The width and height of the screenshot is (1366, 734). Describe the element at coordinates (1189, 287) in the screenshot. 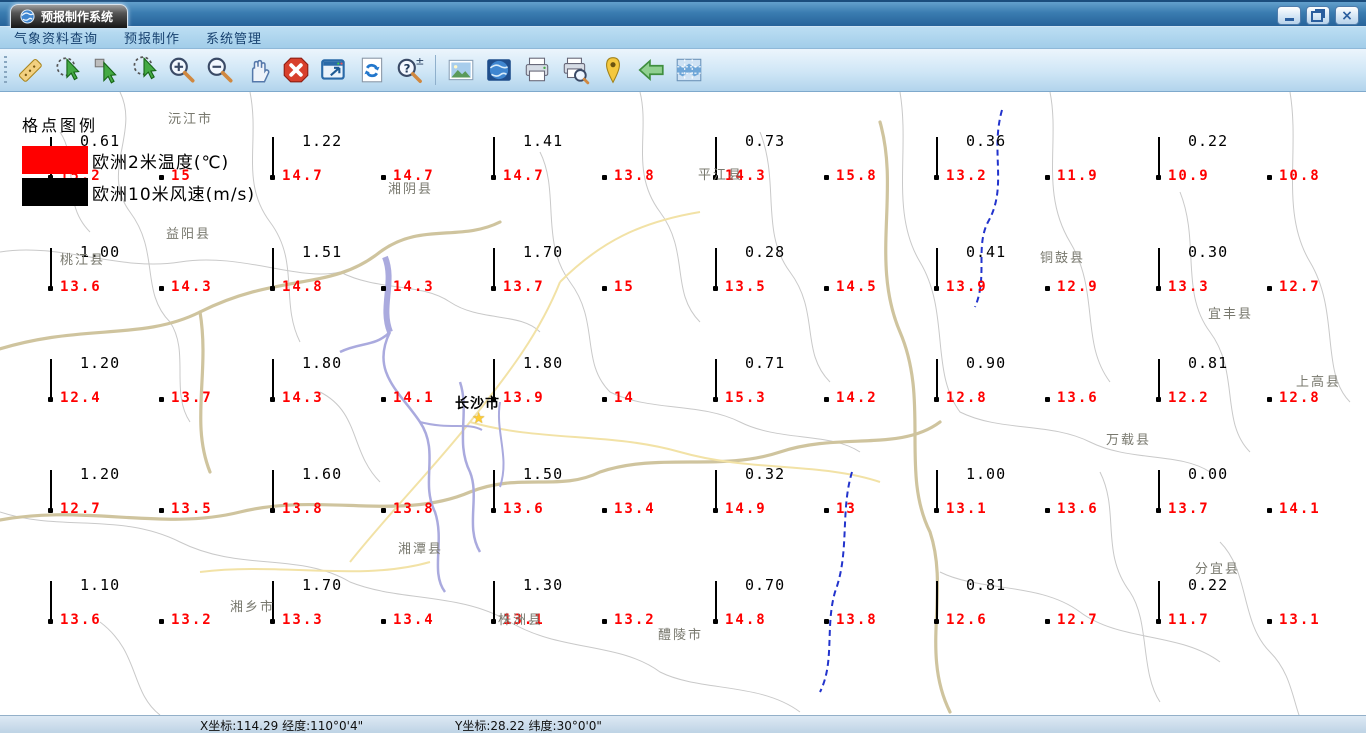

I see `temp-value: 13.3` at that location.